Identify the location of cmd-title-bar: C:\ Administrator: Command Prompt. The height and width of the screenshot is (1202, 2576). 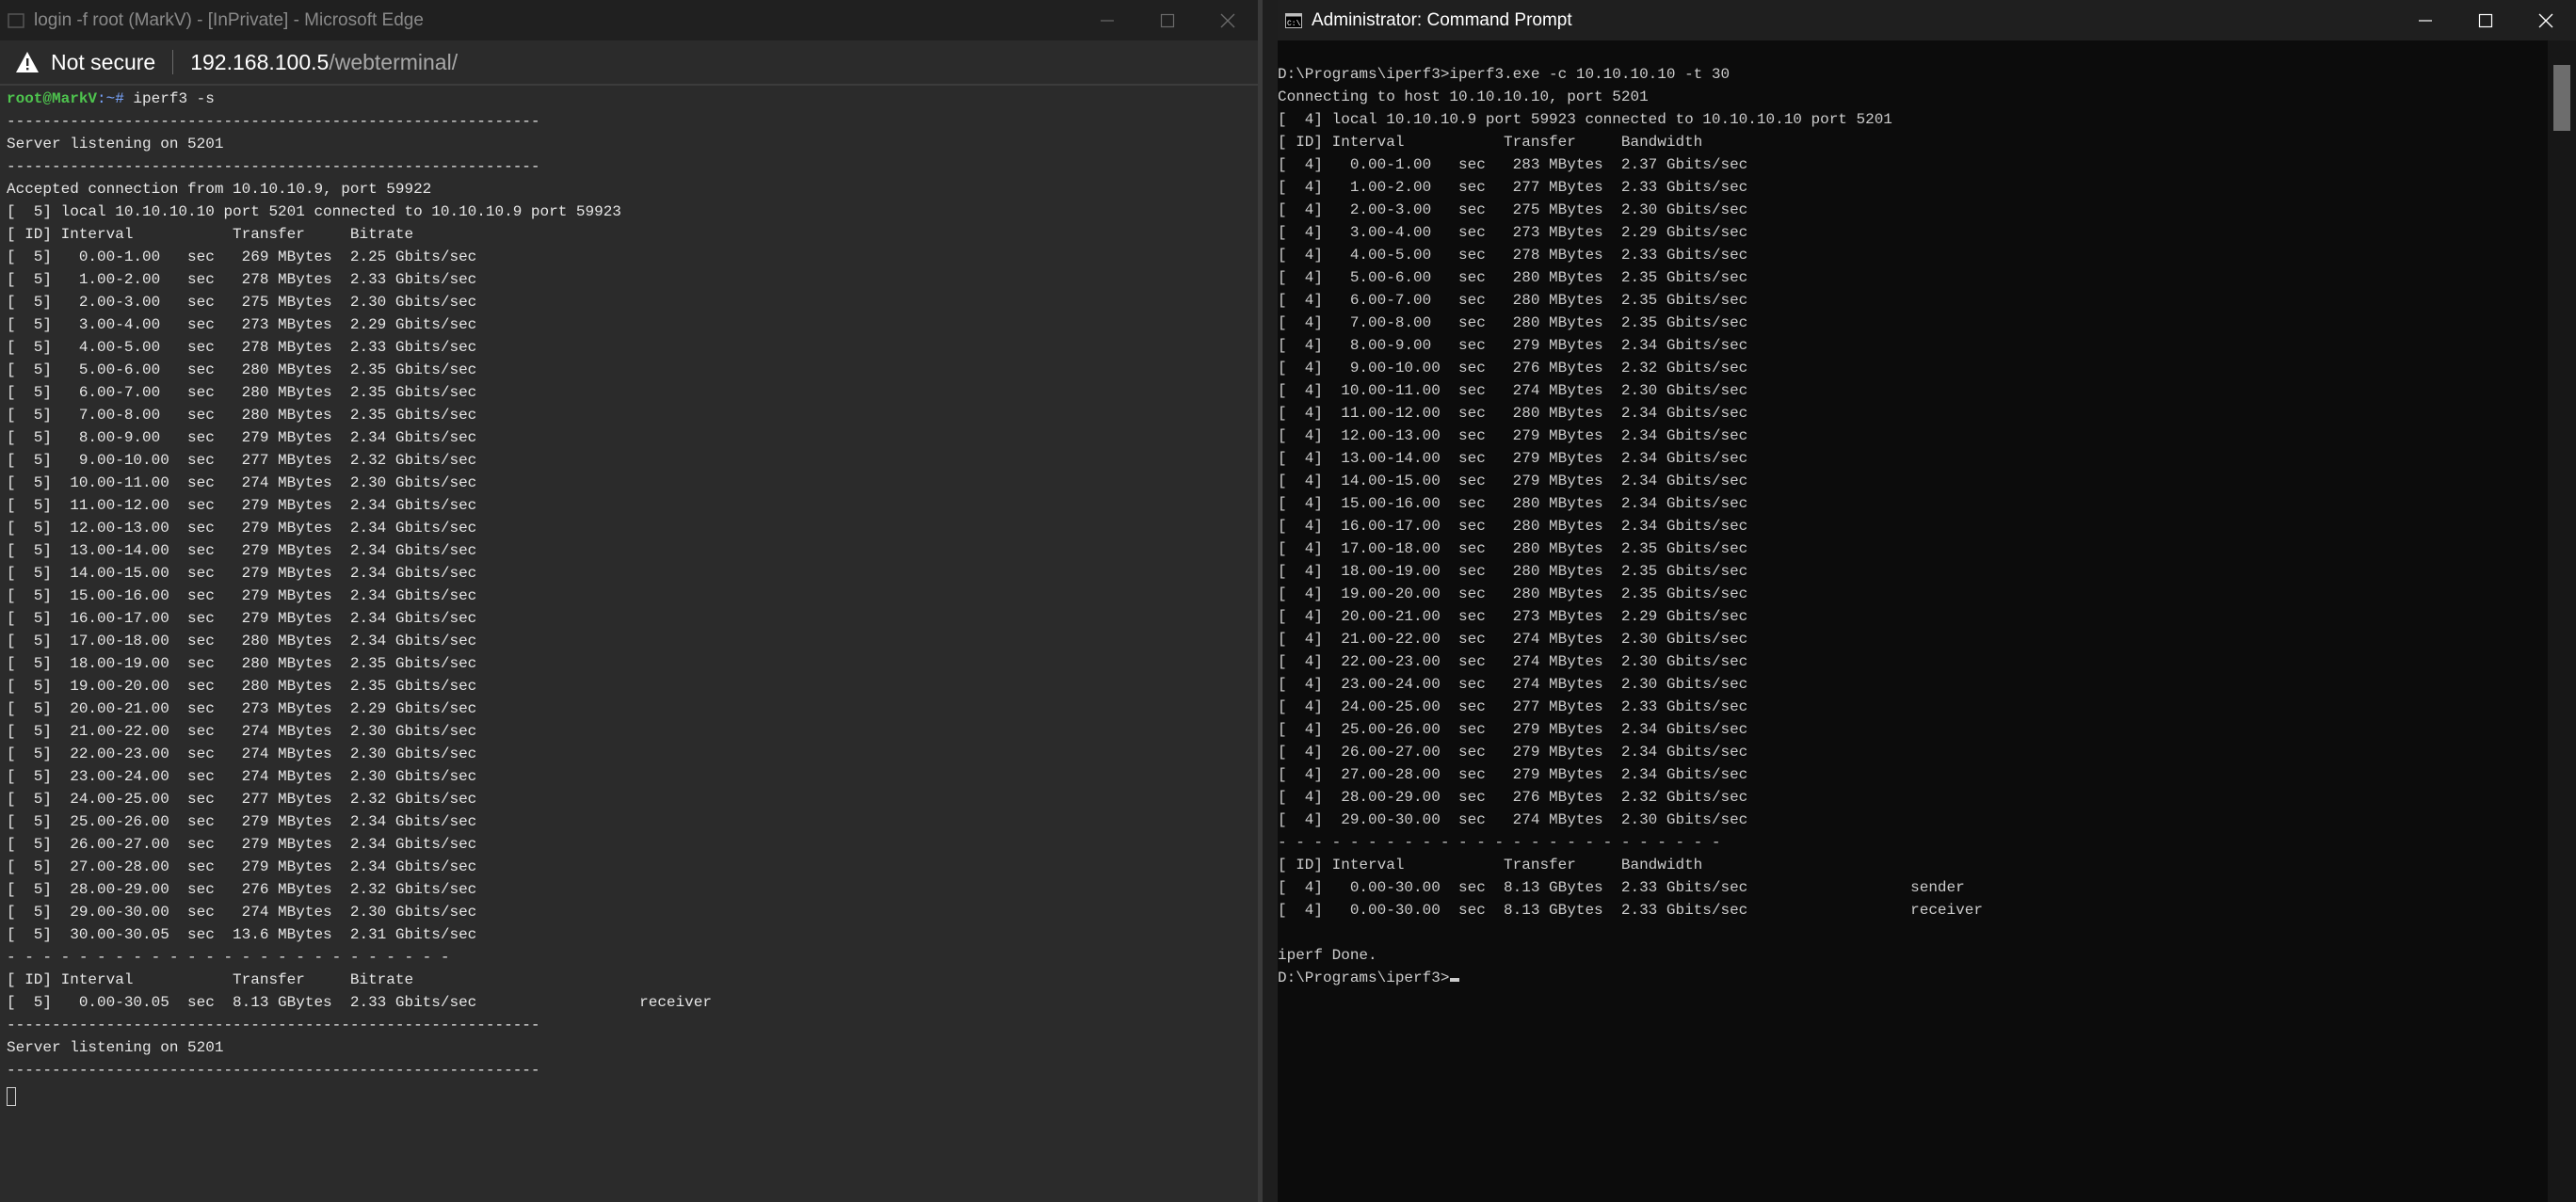
(1927, 20).